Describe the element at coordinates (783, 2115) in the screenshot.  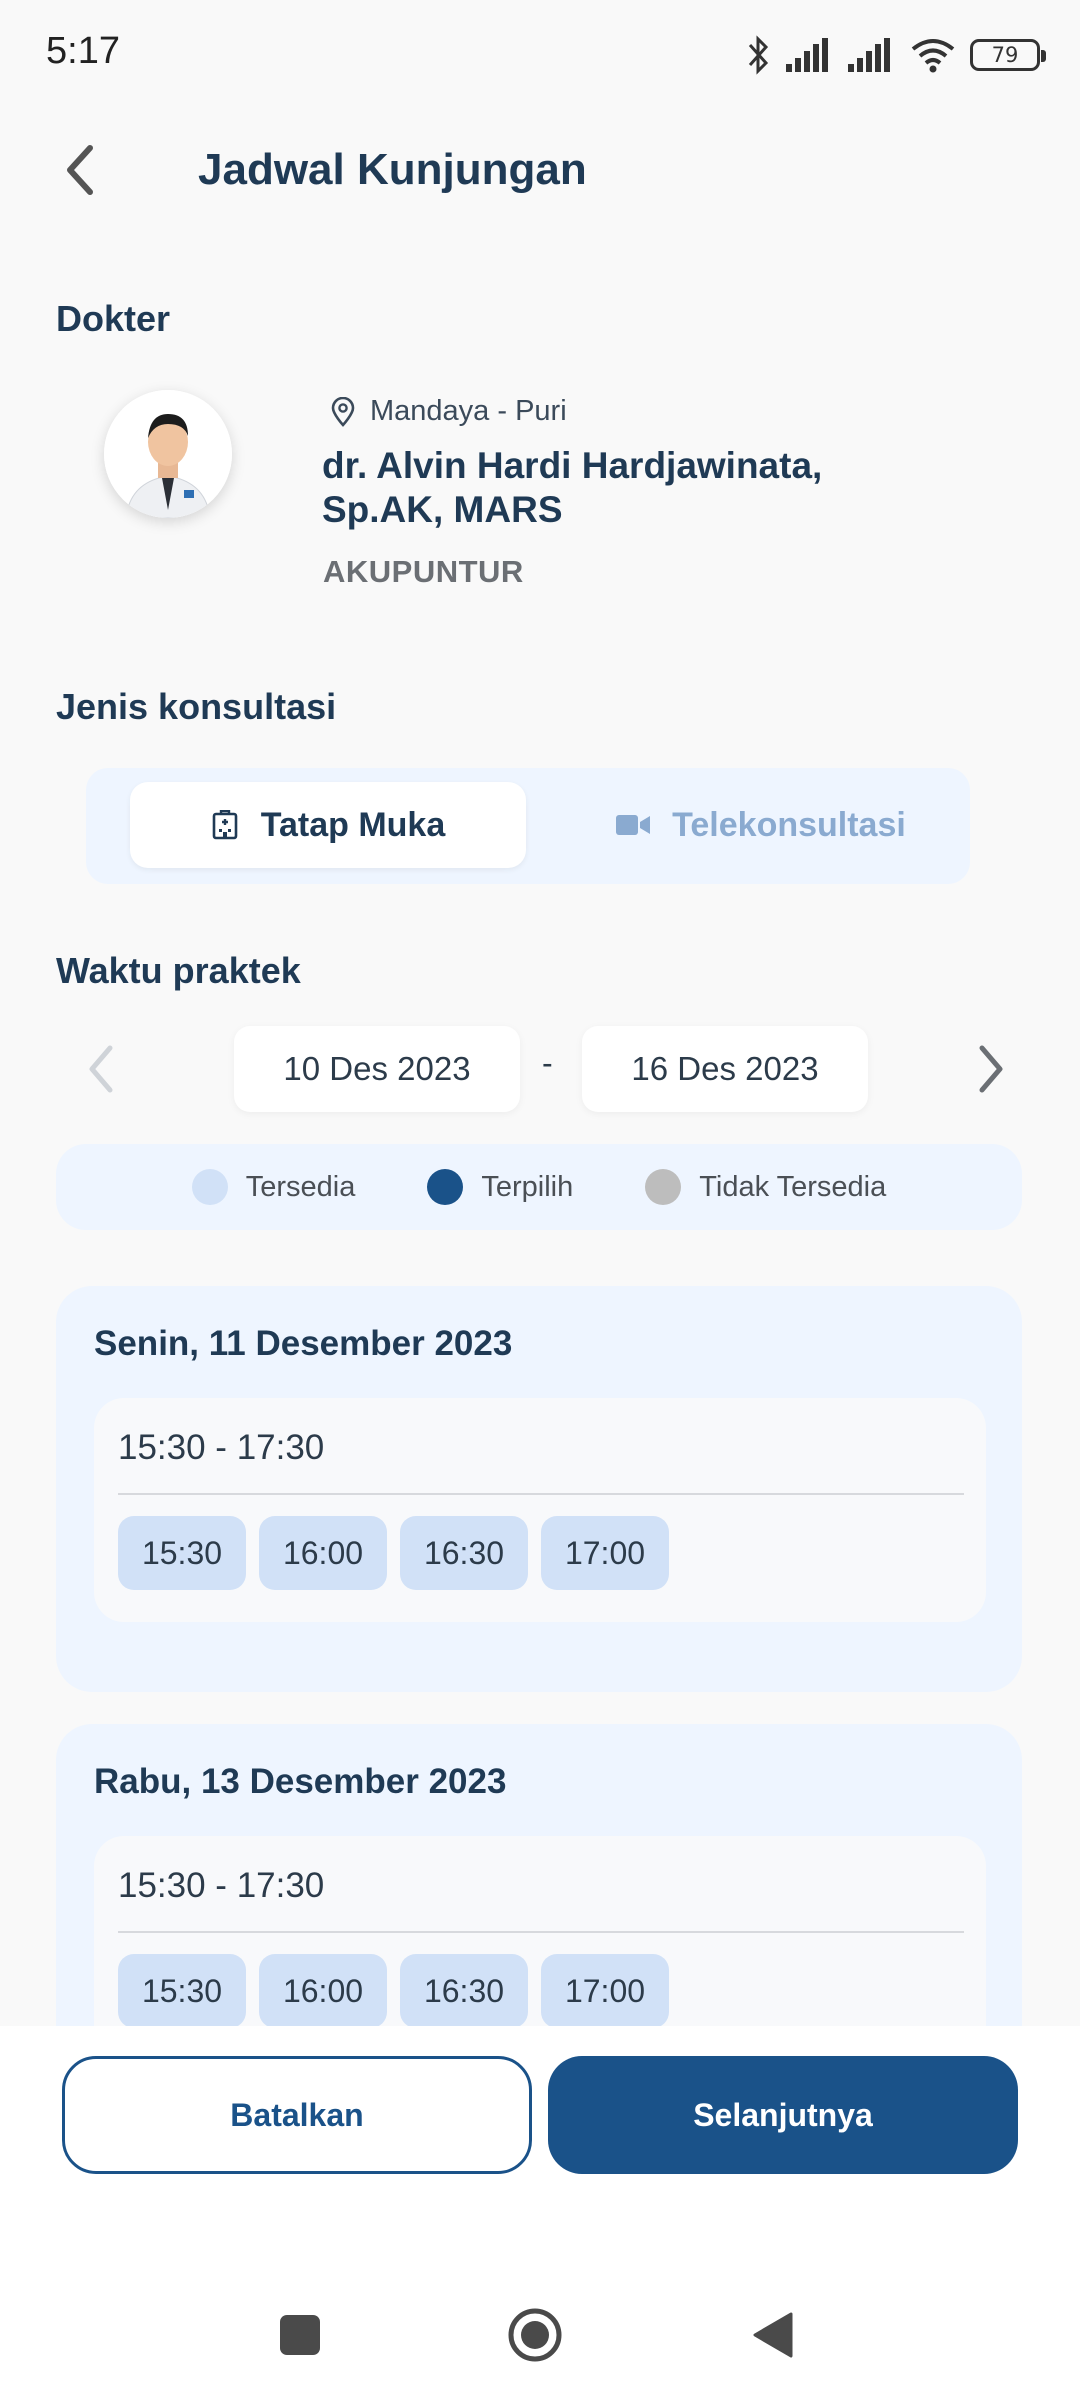
I see `next-button: Selanjutnya` at that location.